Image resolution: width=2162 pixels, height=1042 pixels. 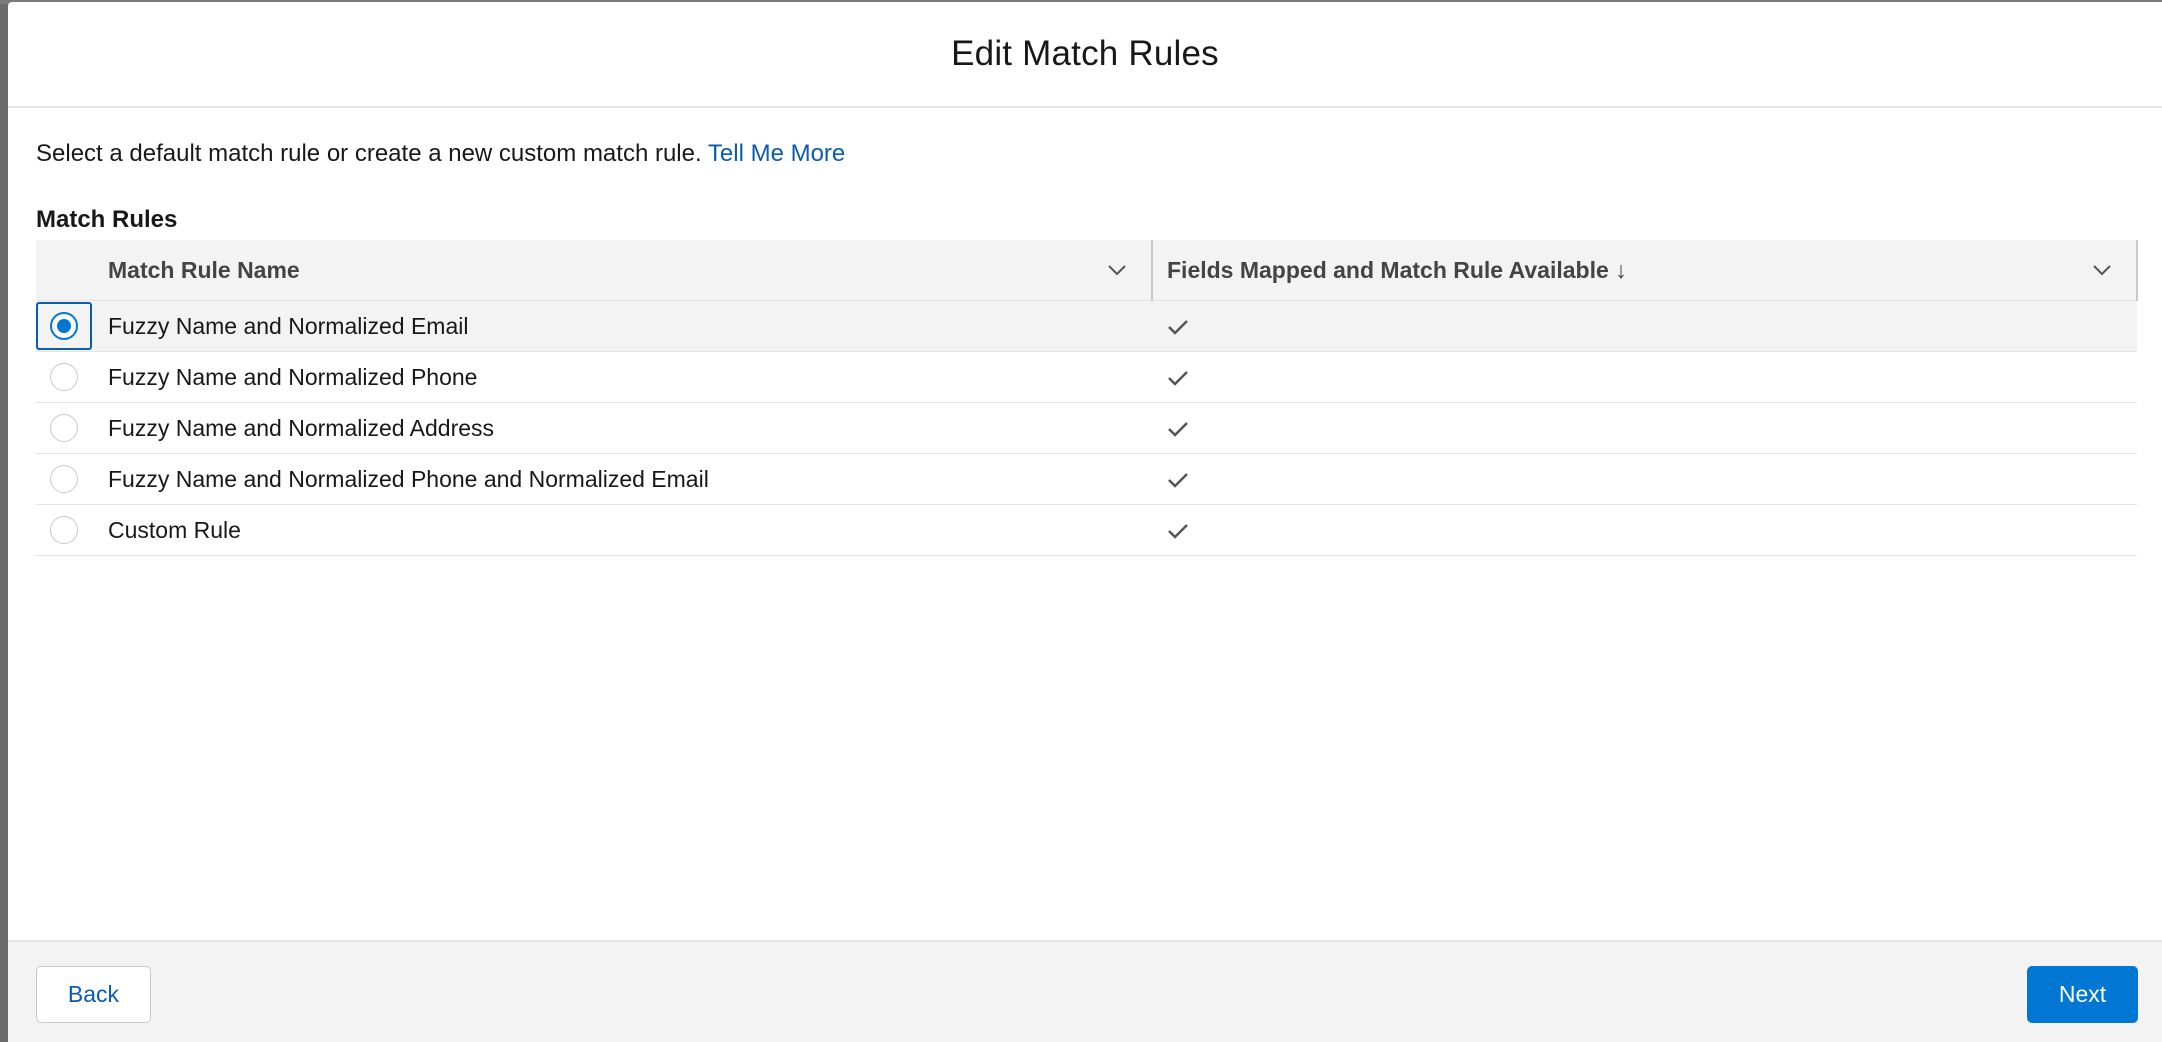 I want to click on next-button: Next, so click(x=2082, y=994).